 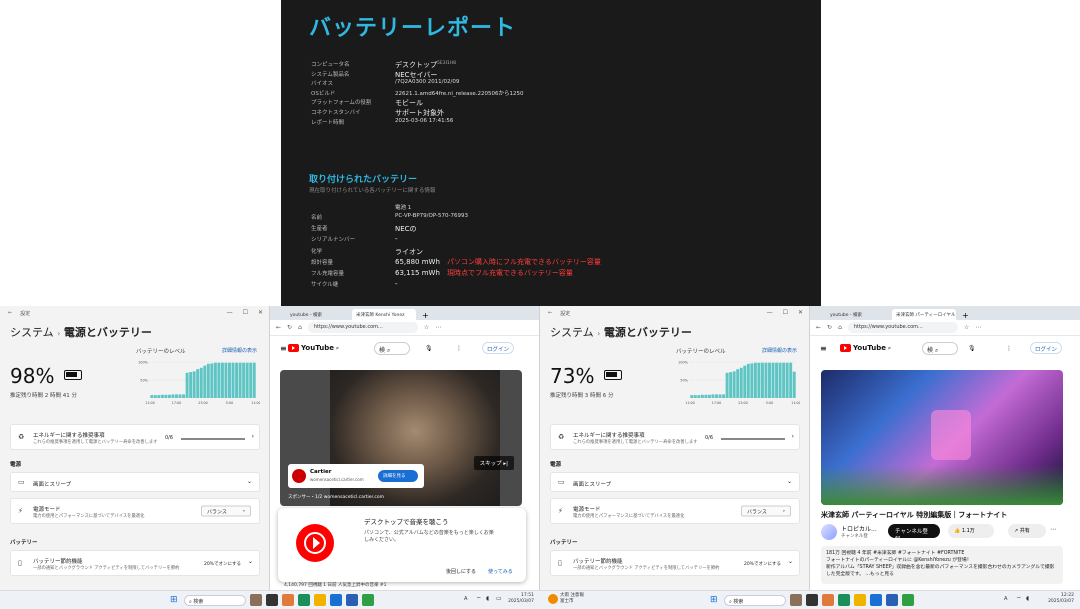 What do you see at coordinates (384, 314) in the screenshot?
I see `tab-youtube-video: 米津玄師 Kenshi Yonez` at bounding box center [384, 314].